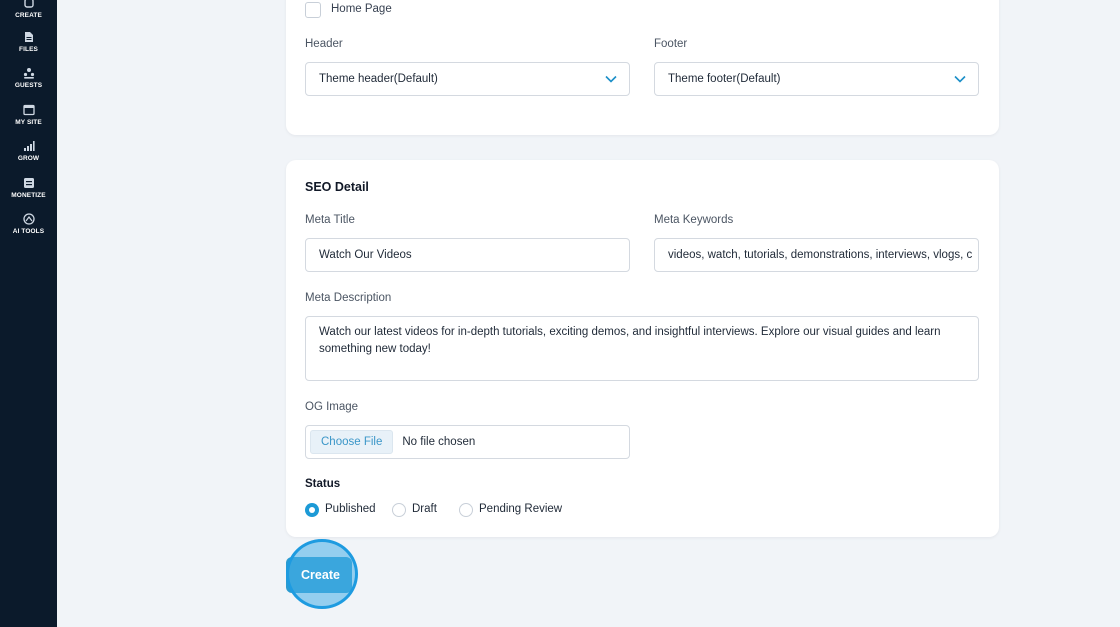 This screenshot has width=1120, height=627. What do you see at coordinates (28, 85) in the screenshot?
I see `sidebar-item-label: GUESTS` at bounding box center [28, 85].